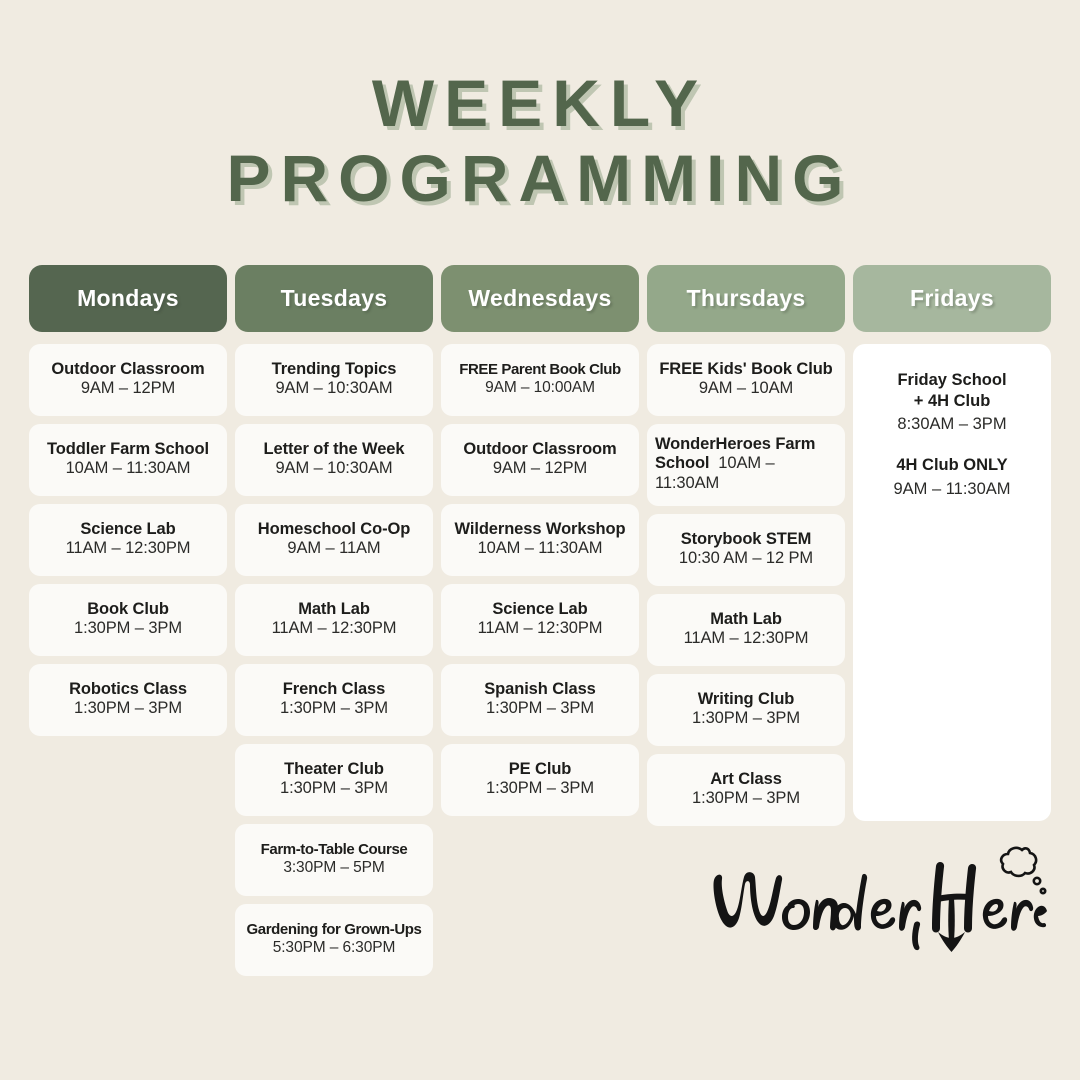  What do you see at coordinates (746, 388) in the screenshot?
I see `event-time: 9AM – 10AM` at bounding box center [746, 388].